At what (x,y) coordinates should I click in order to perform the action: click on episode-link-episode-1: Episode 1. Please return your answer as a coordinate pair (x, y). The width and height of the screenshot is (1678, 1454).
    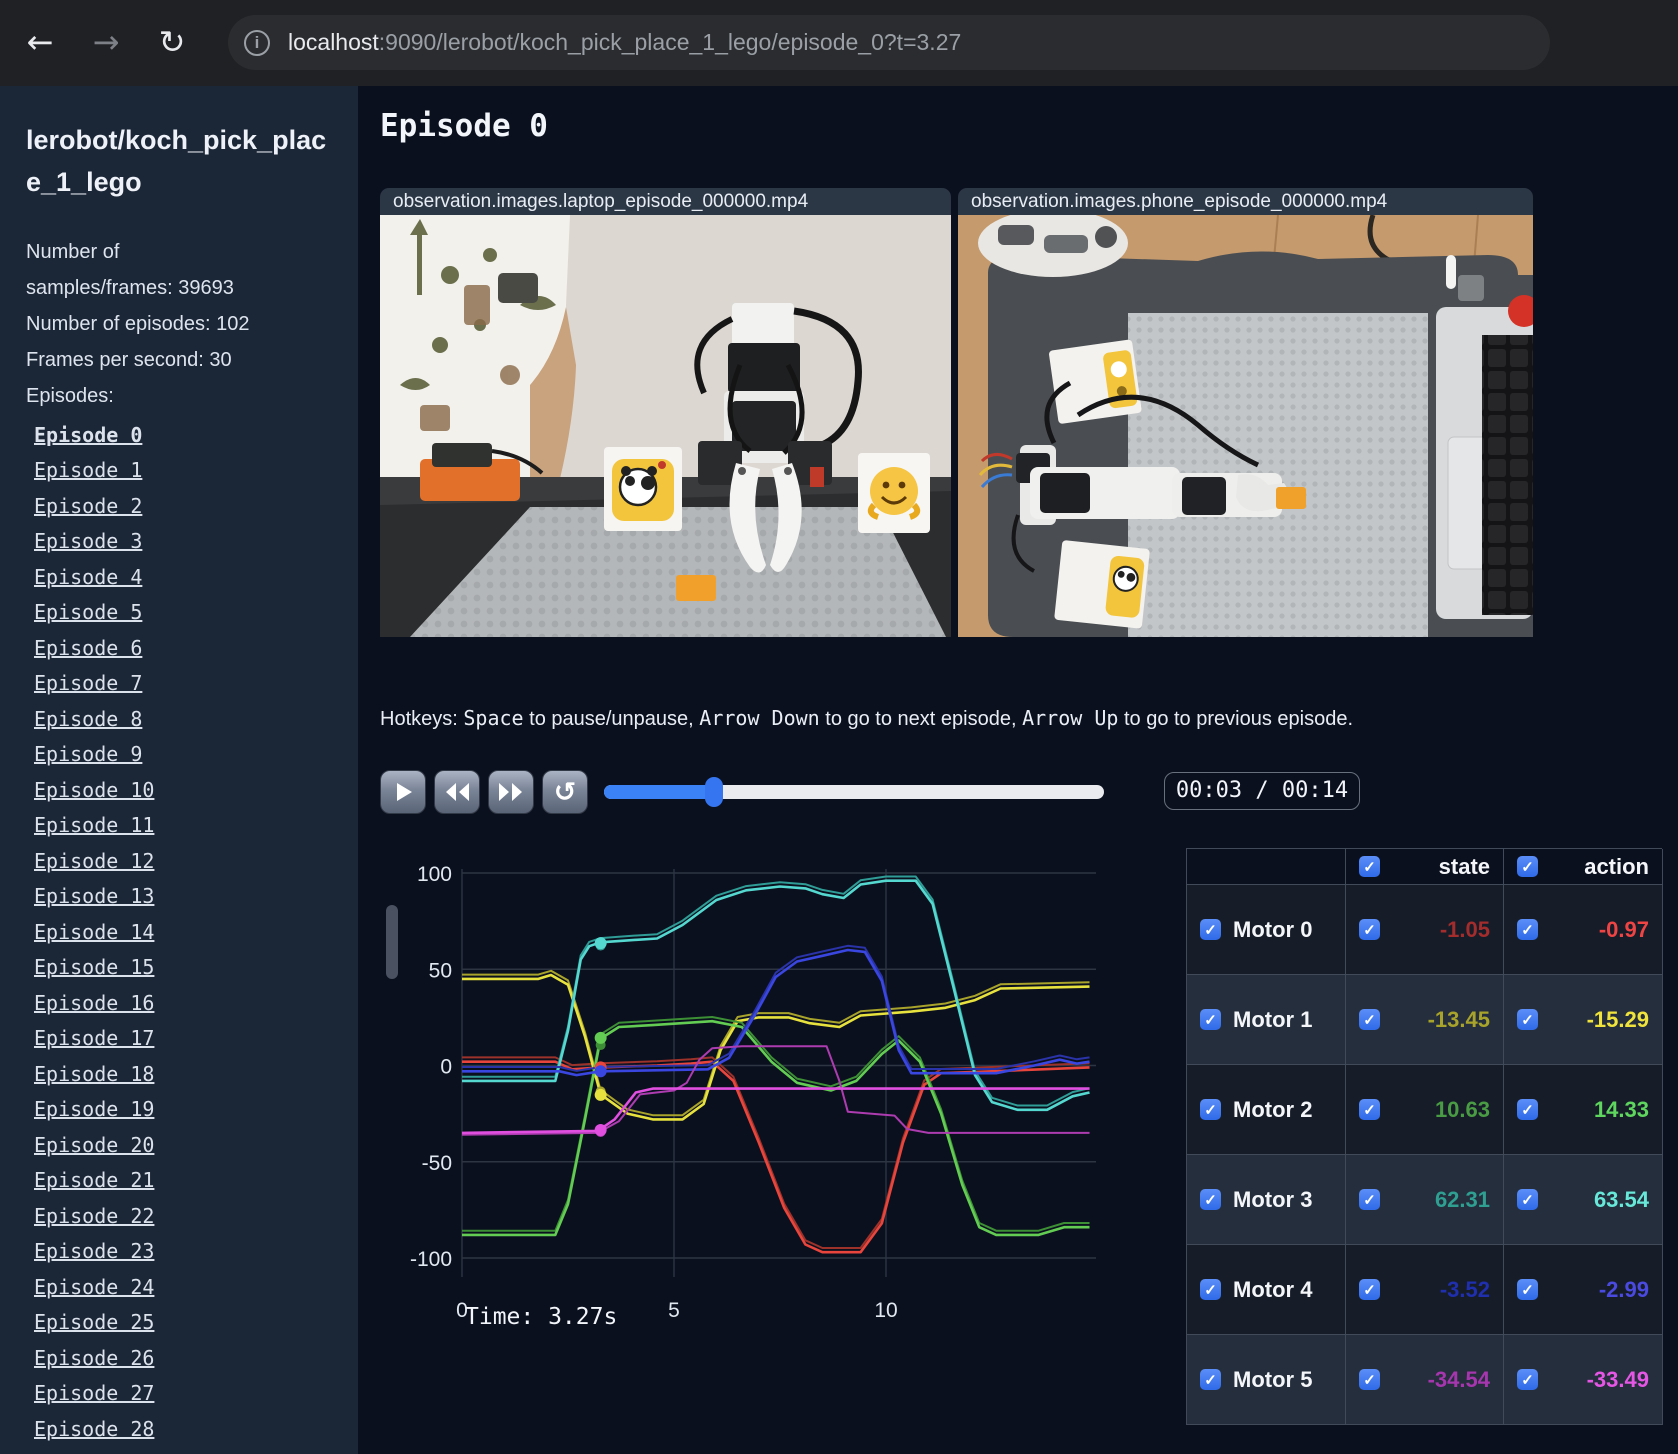
    Looking at the image, I should click on (196, 471).